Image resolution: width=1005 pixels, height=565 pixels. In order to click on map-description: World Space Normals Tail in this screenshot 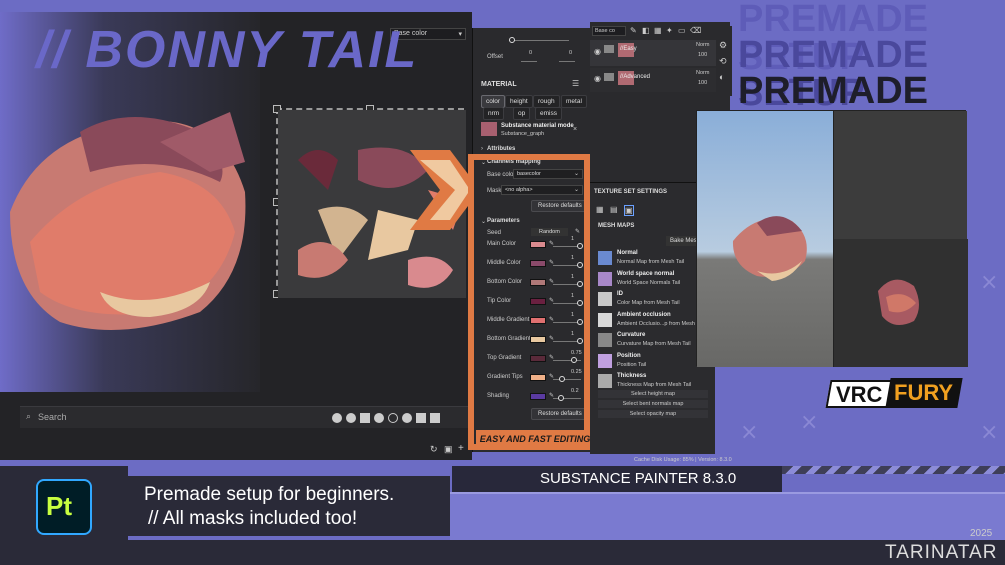, I will do `click(649, 282)`.